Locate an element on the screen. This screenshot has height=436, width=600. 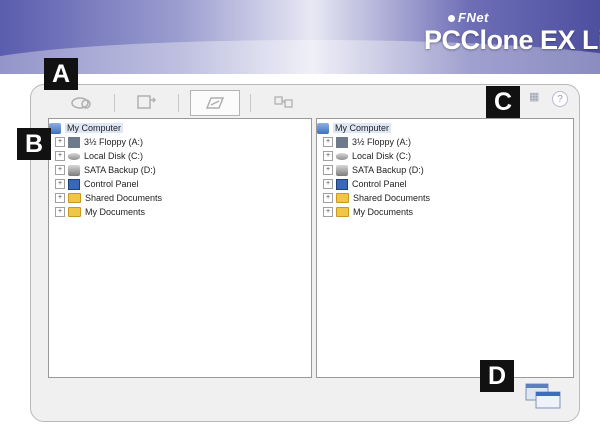
windows-icon: ▦ is located at coordinates (534, 97).